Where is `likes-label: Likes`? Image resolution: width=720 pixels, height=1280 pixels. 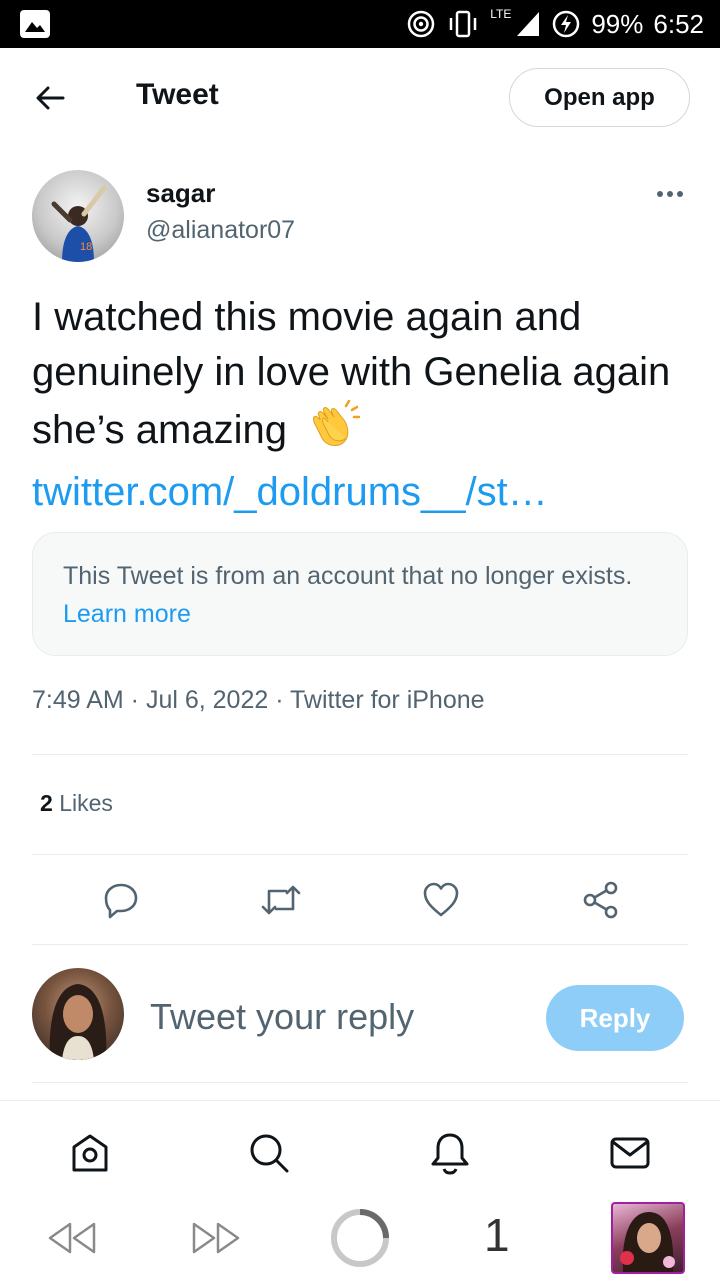
likes-label: Likes is located at coordinates (86, 803).